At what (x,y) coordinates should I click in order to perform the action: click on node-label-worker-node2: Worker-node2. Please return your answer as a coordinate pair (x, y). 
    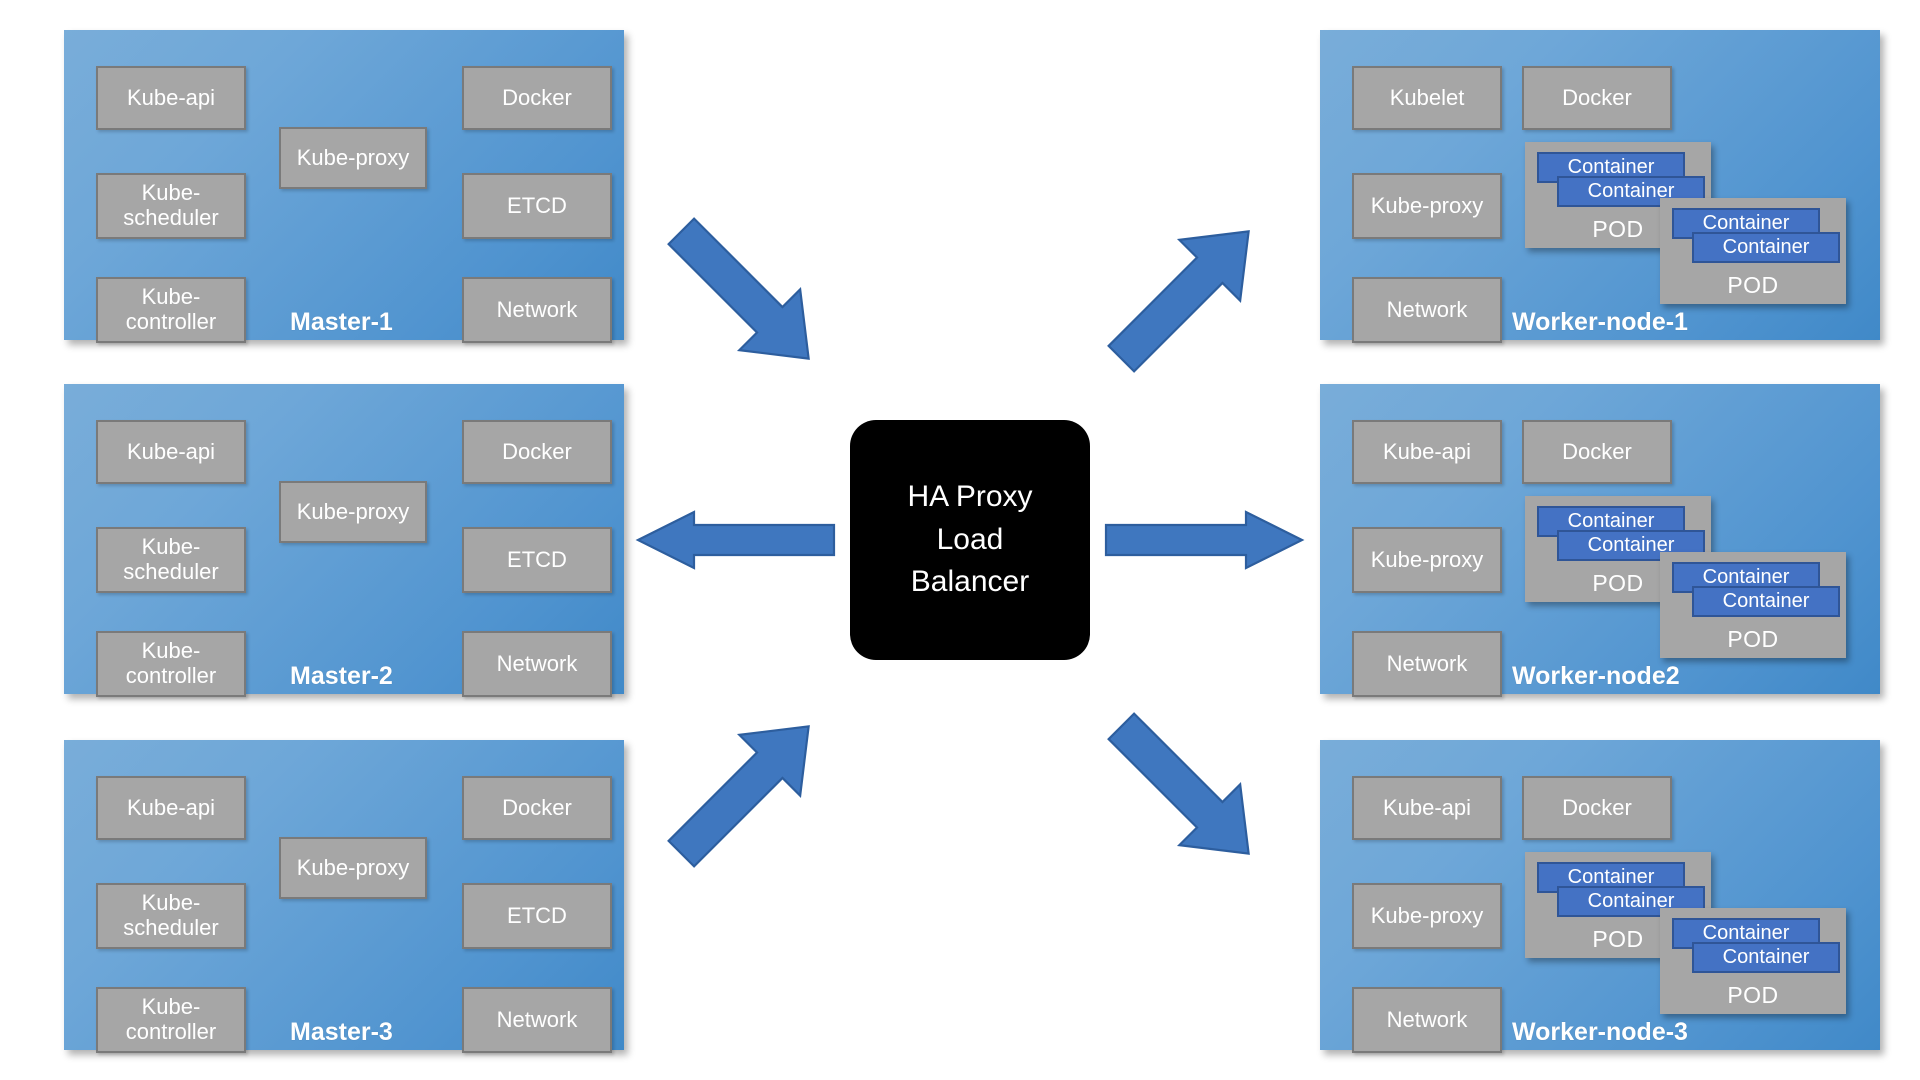
    Looking at the image, I should click on (1596, 676).